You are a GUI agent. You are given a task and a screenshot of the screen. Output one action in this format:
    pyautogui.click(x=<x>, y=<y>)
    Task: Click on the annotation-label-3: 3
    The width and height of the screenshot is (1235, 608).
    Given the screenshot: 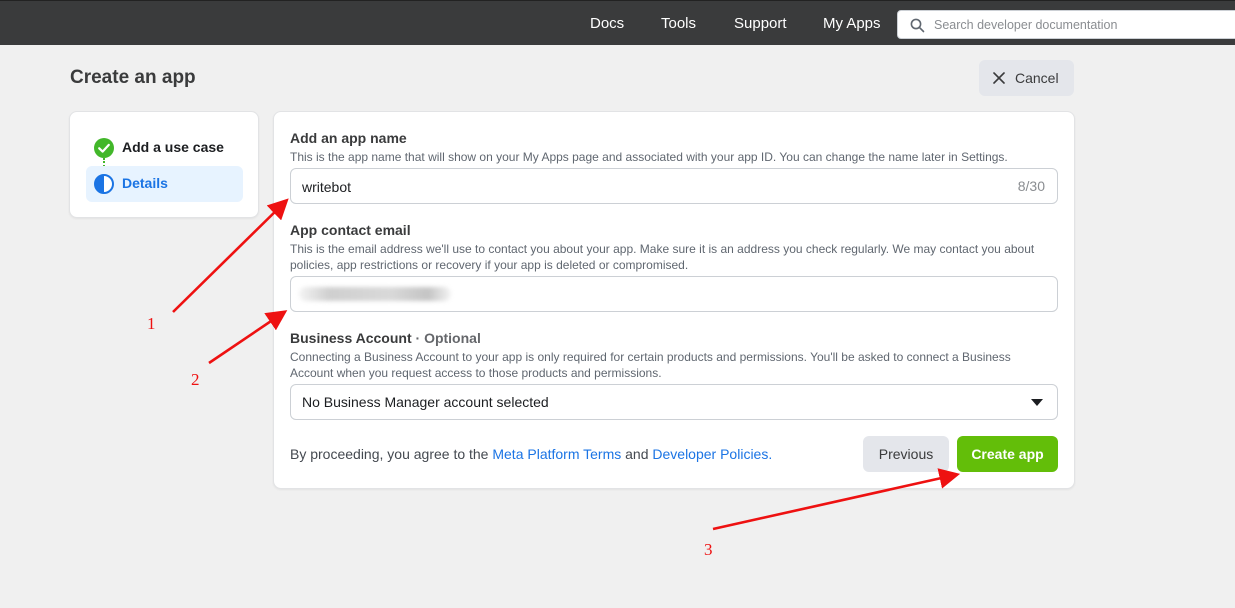 What is the action you would take?
    pyautogui.click(x=708, y=549)
    